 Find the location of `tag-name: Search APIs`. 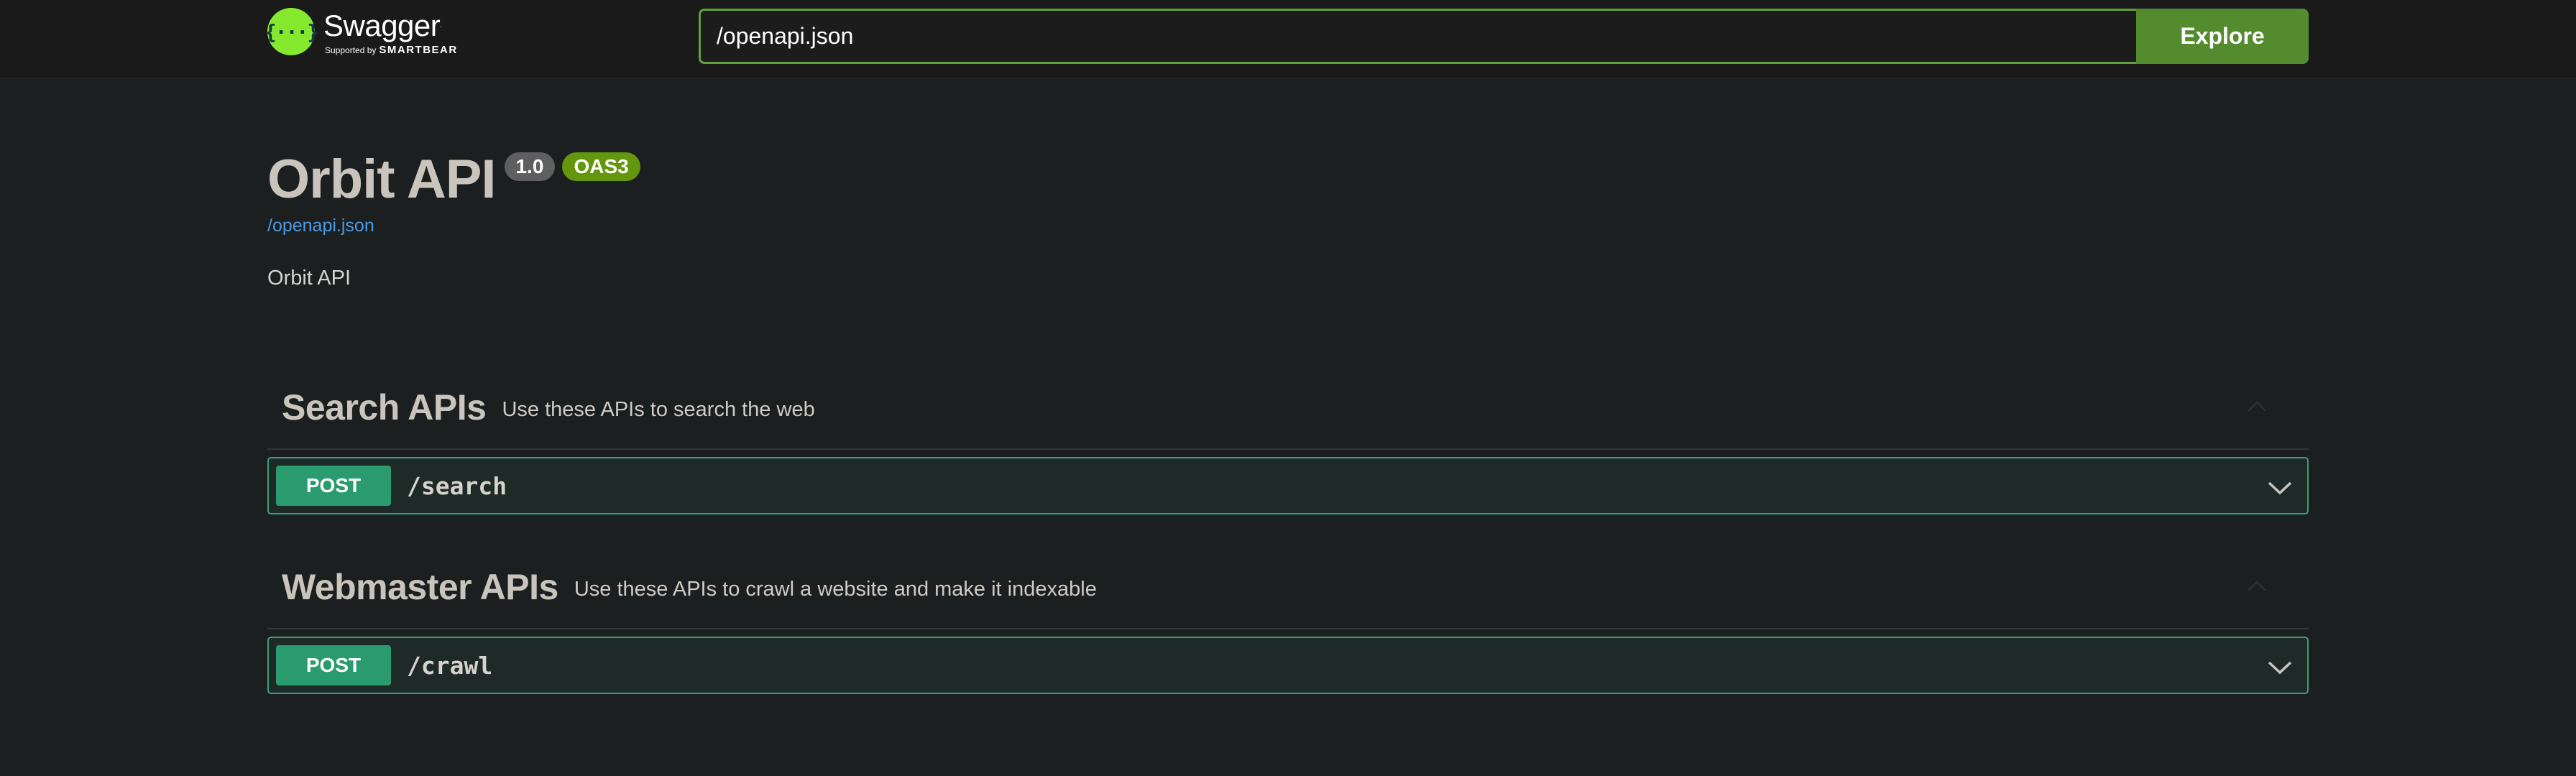

tag-name: Search APIs is located at coordinates (384, 407).